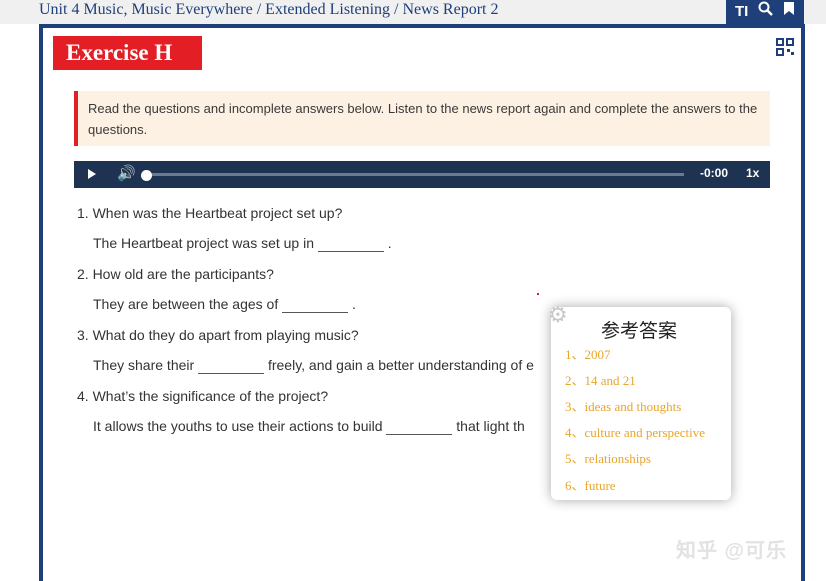 The height and width of the screenshot is (581, 826). Describe the element at coordinates (588, 354) in the screenshot. I see `answer-item-1: 1、2007` at that location.